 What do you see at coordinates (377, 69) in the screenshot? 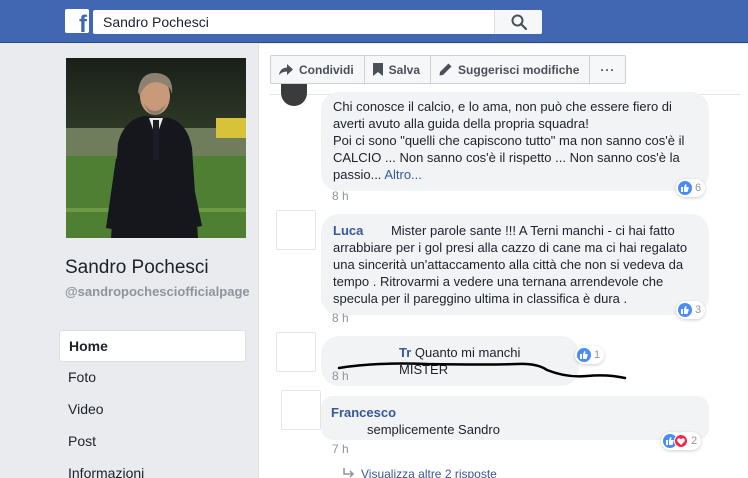
I see `bookmark-icon` at bounding box center [377, 69].